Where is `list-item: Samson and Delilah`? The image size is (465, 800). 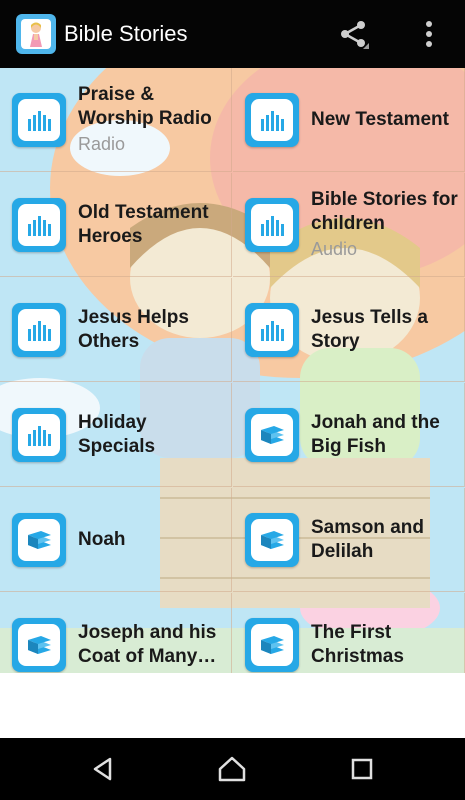 list-item: Samson and Delilah is located at coordinates (349, 540).